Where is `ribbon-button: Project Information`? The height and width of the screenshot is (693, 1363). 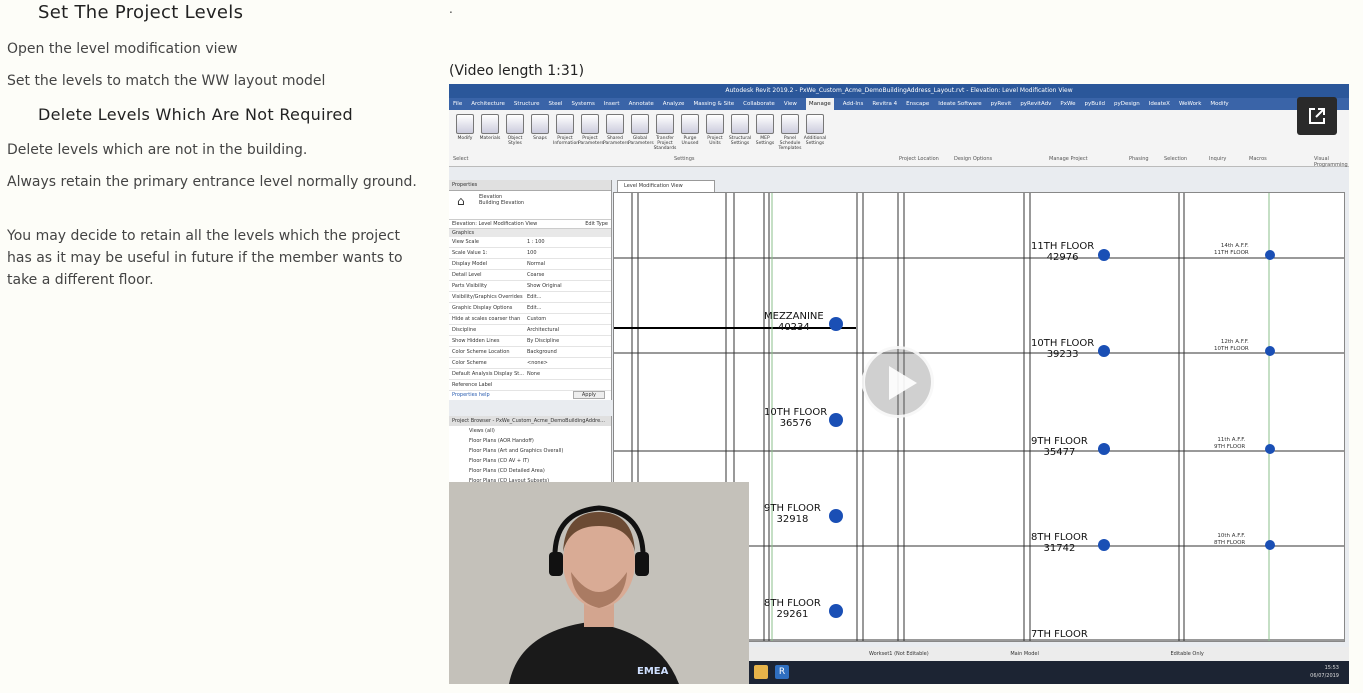
ribbon-button: Project Information is located at coordinates (566, 130).